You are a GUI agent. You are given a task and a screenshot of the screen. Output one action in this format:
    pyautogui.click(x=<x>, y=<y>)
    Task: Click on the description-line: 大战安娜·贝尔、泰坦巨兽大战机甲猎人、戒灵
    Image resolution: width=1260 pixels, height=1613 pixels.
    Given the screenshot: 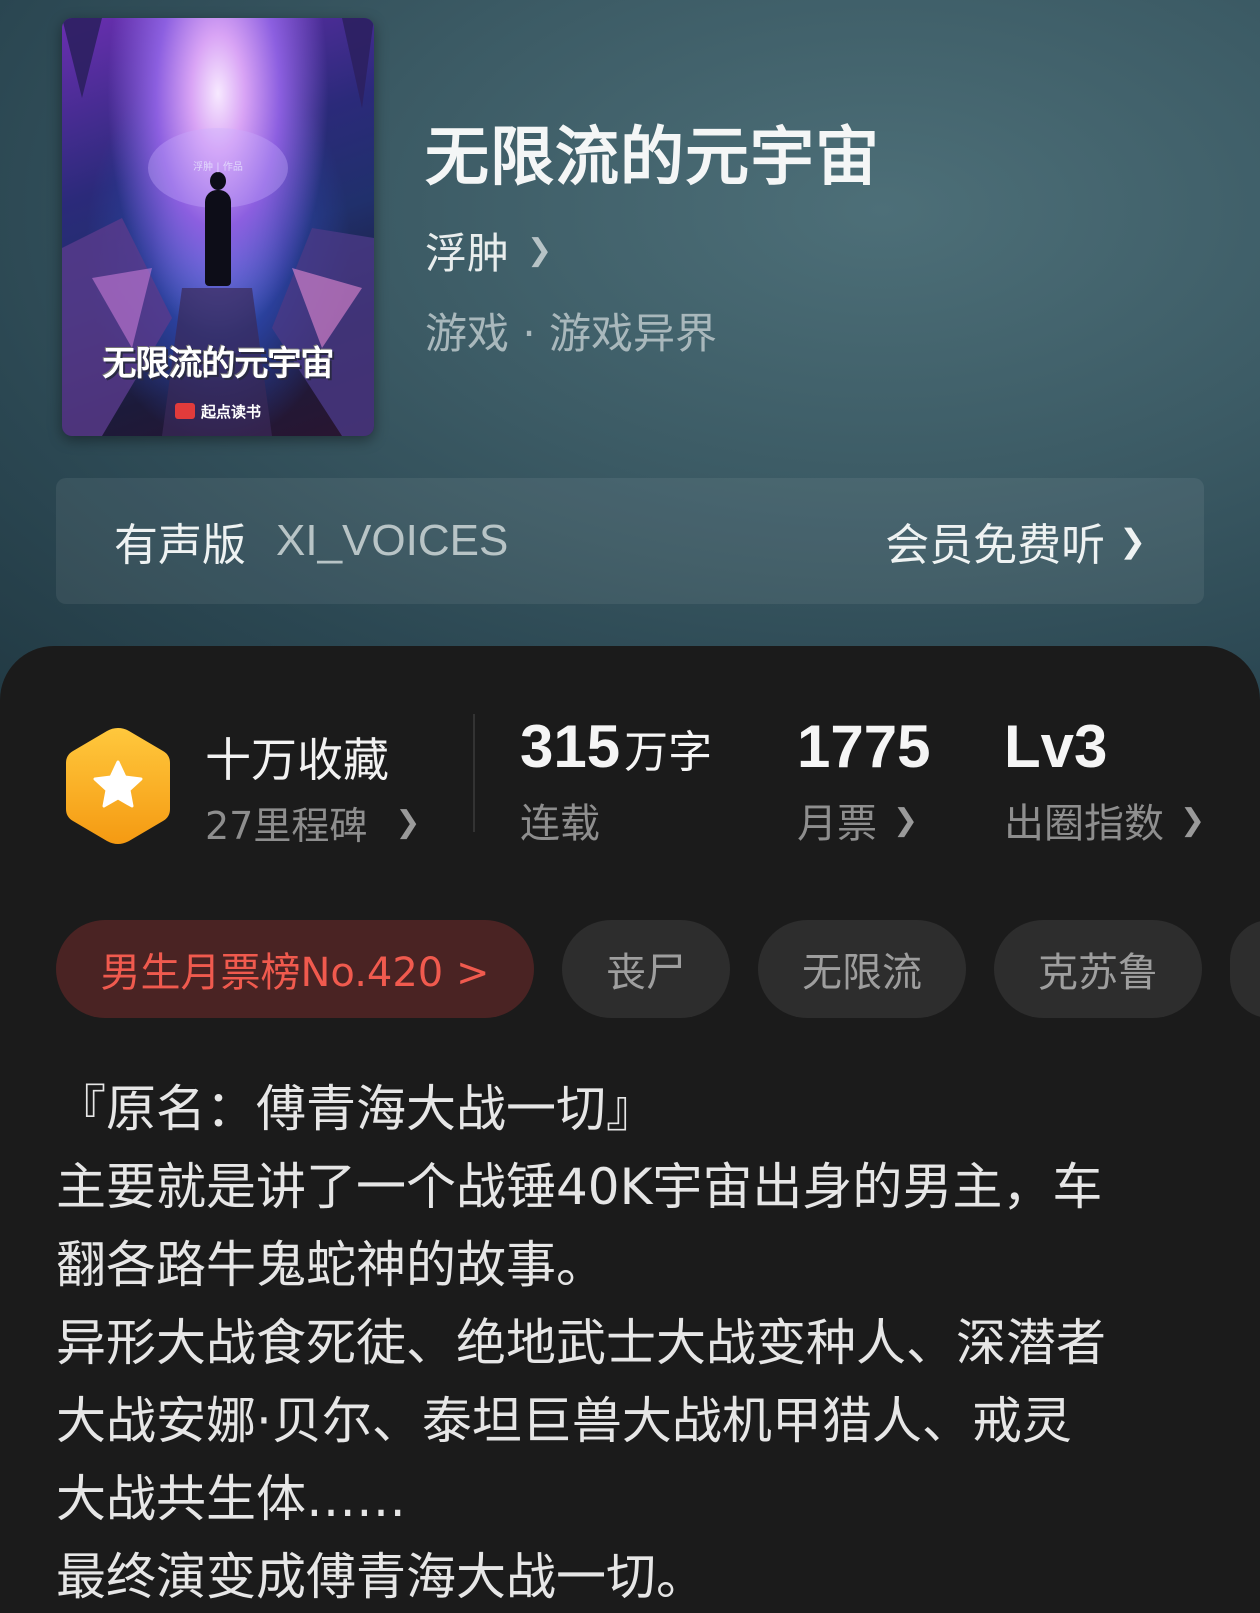 What is the action you would take?
    pyautogui.click(x=564, y=1421)
    